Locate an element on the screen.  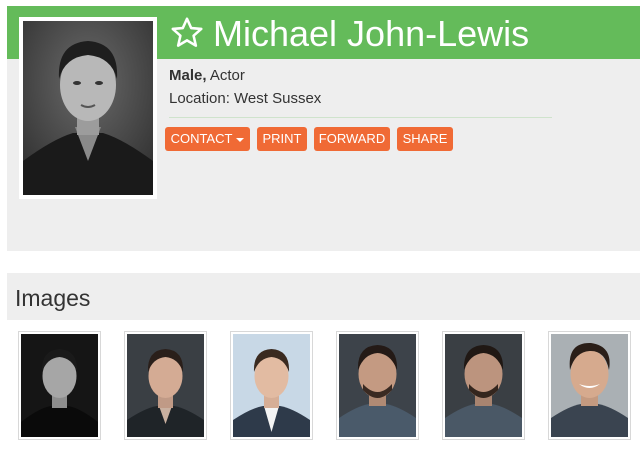
profile-headshot is located at coordinates (88, 108).